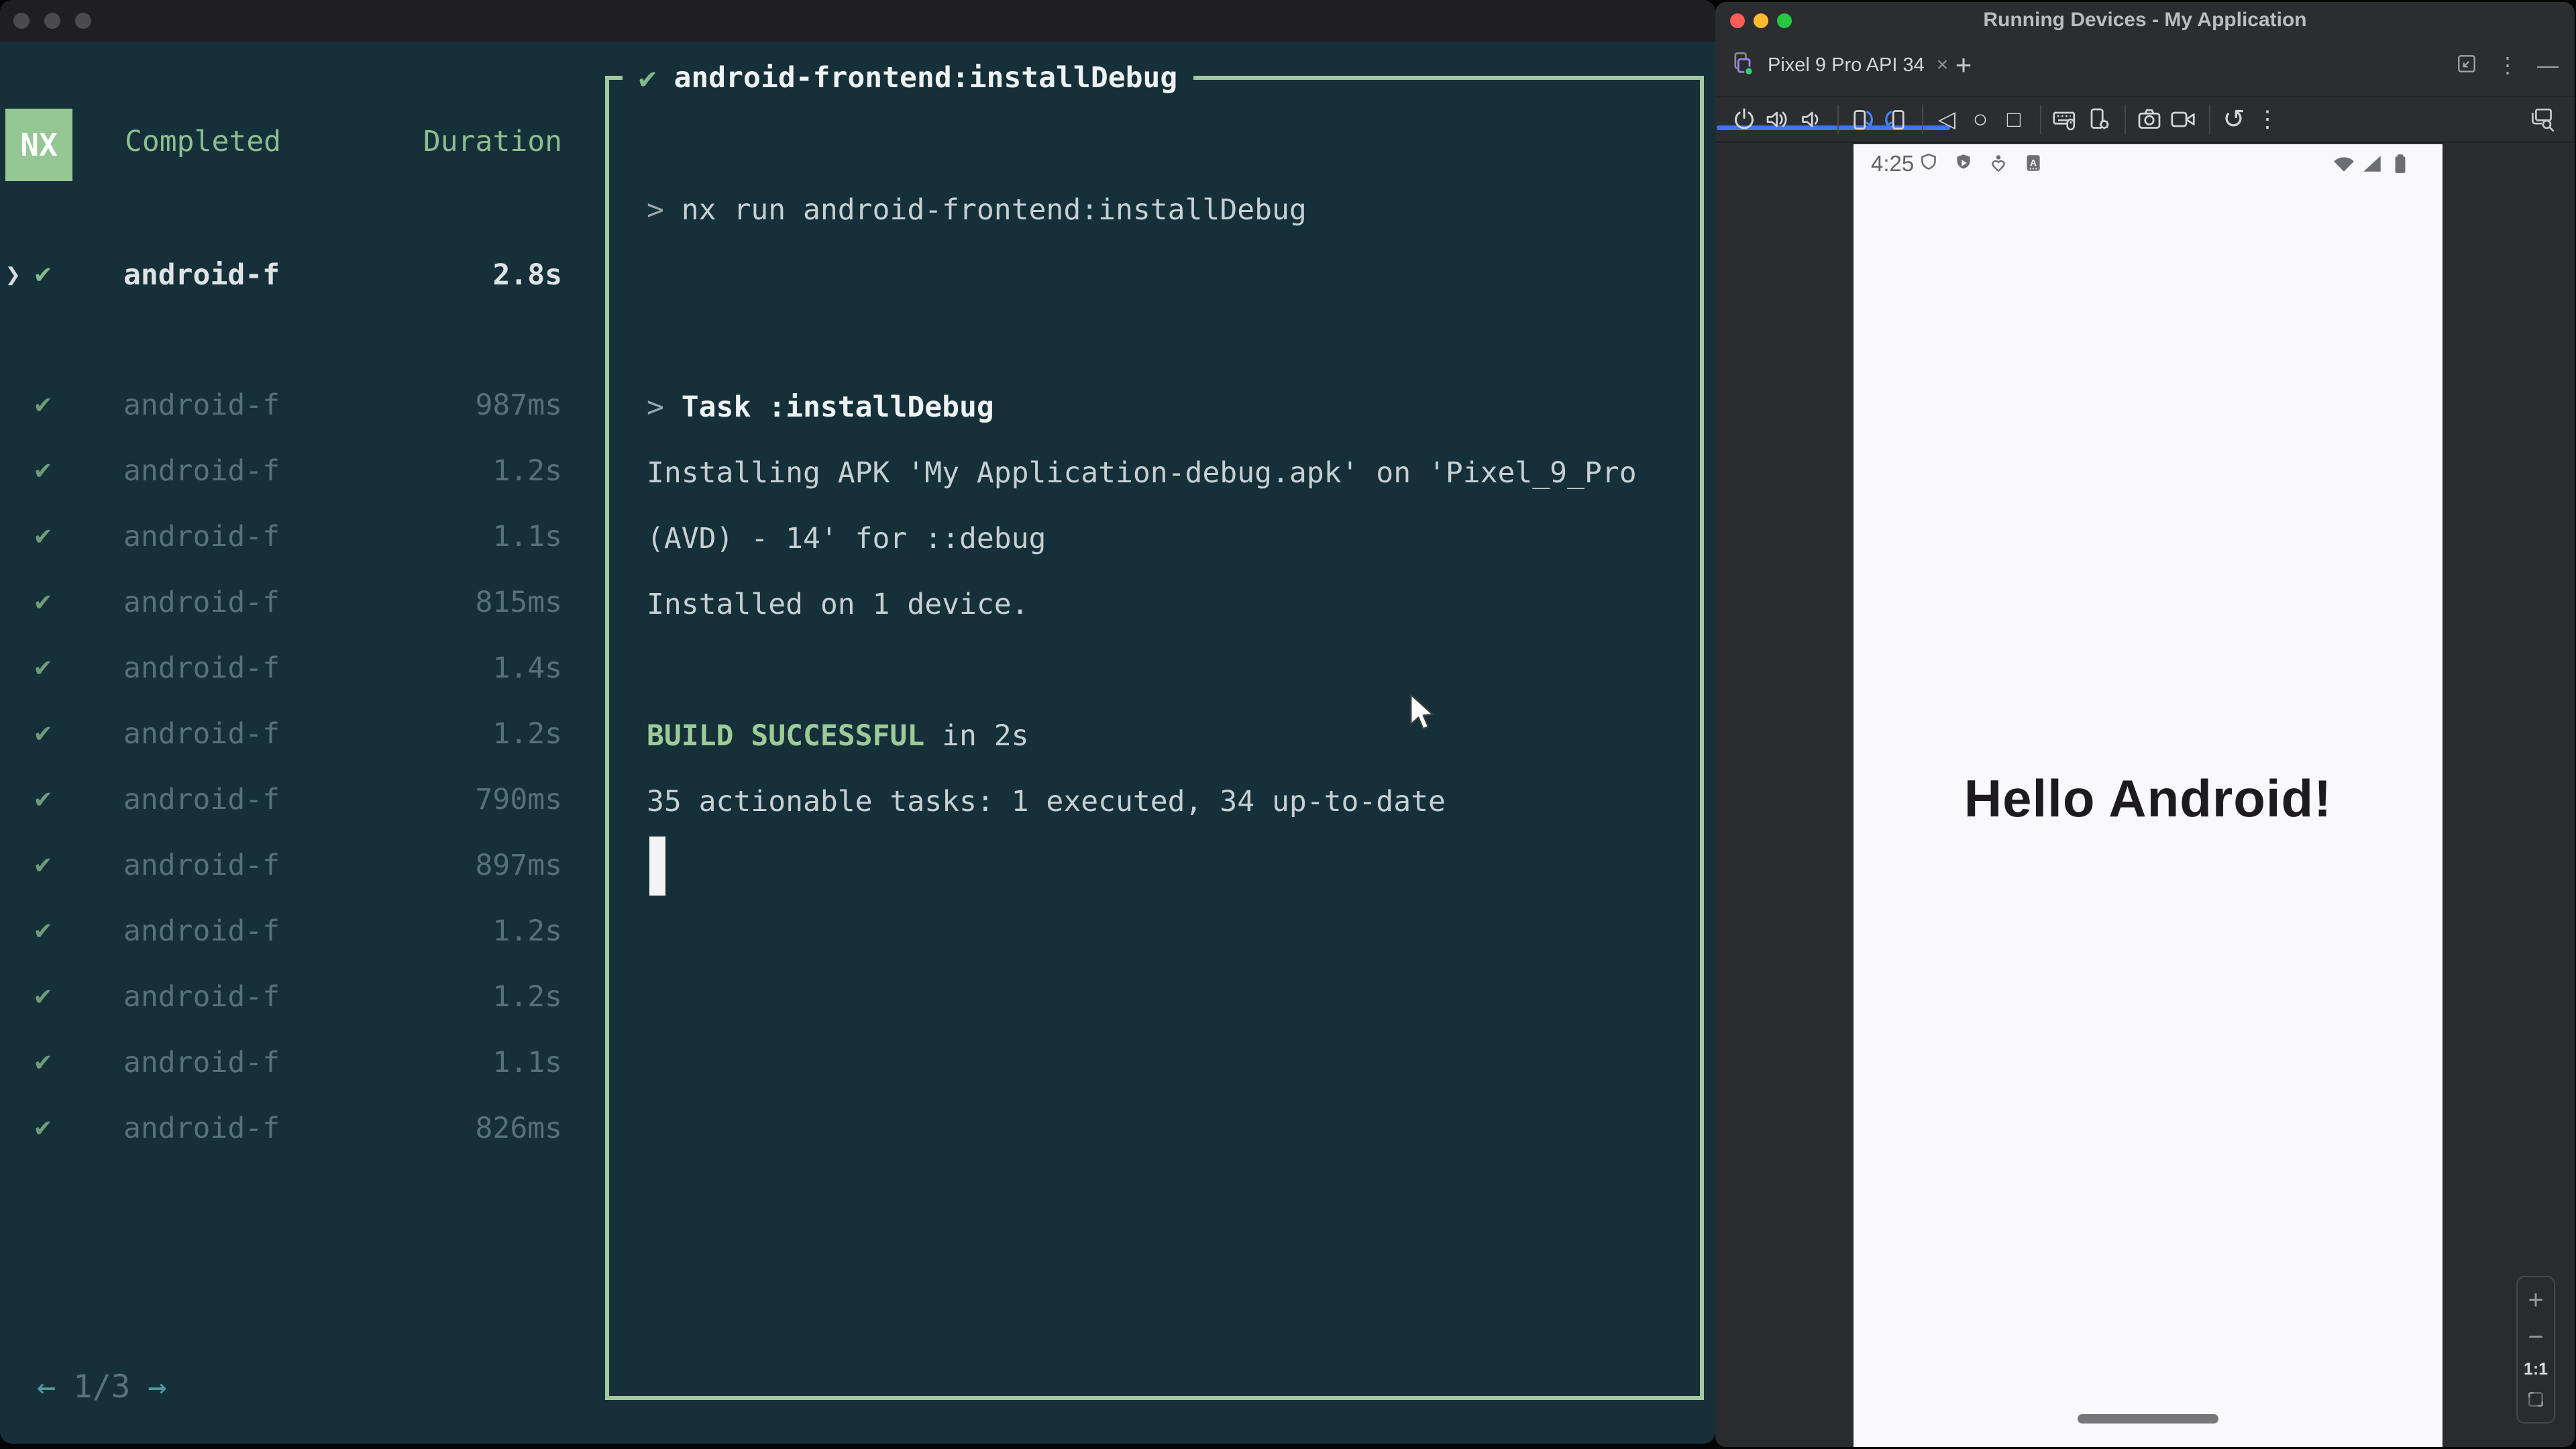 The height and width of the screenshot is (1449, 2576). I want to click on fit-to-window-icon, so click(2536, 1401).